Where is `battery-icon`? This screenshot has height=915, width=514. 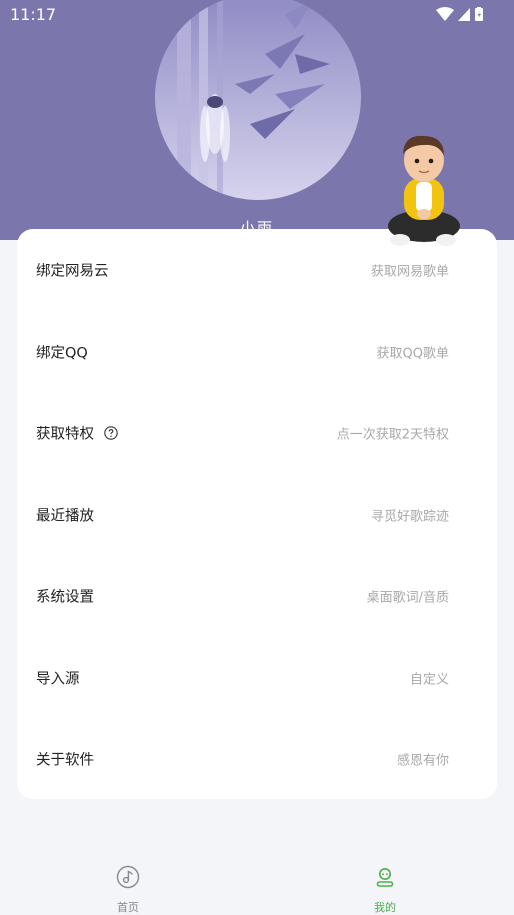
battery-icon is located at coordinates (479, 14).